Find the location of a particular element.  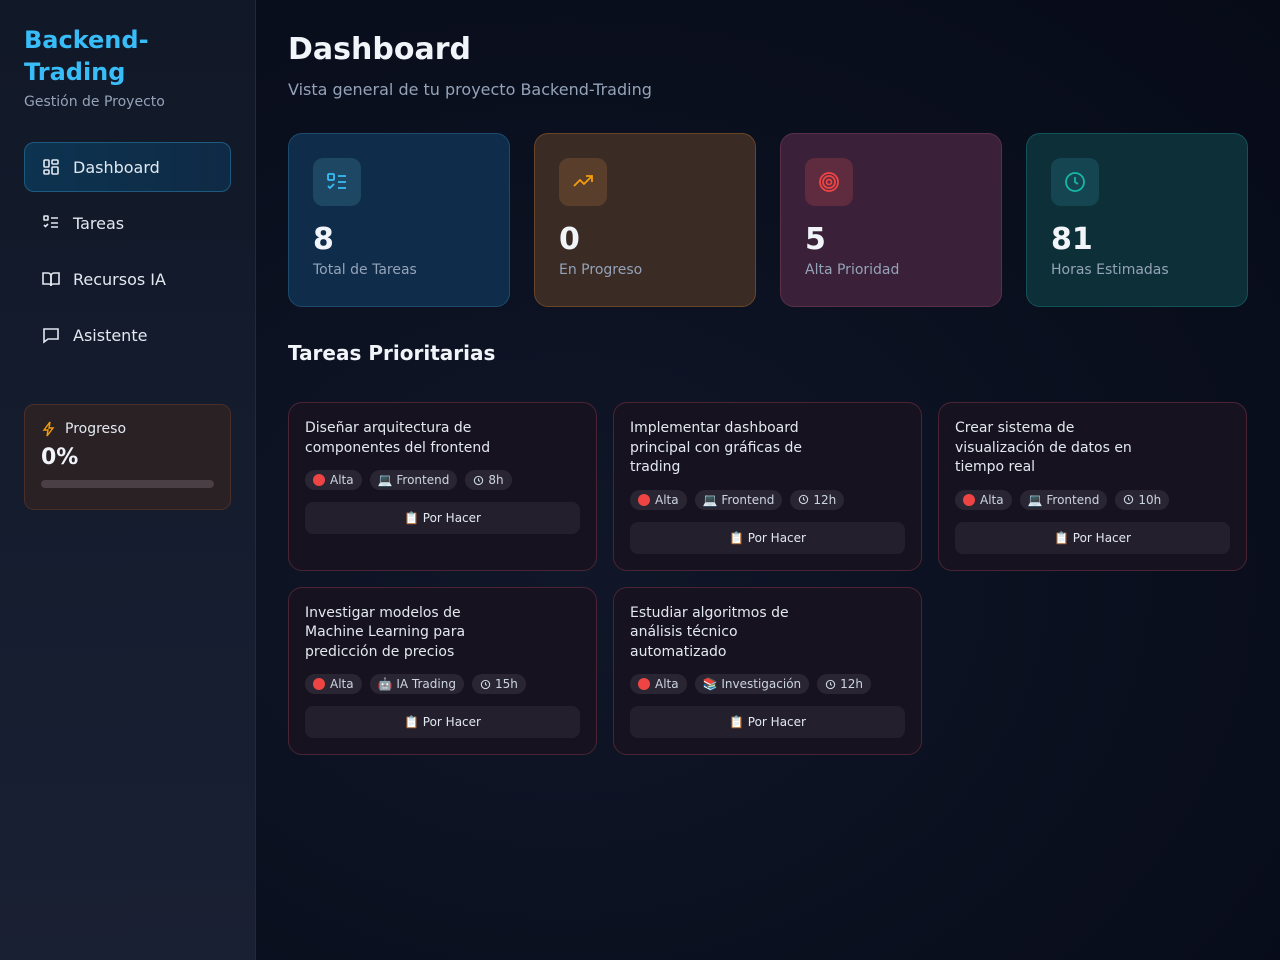

stat-label: En Progreso is located at coordinates (601, 270).